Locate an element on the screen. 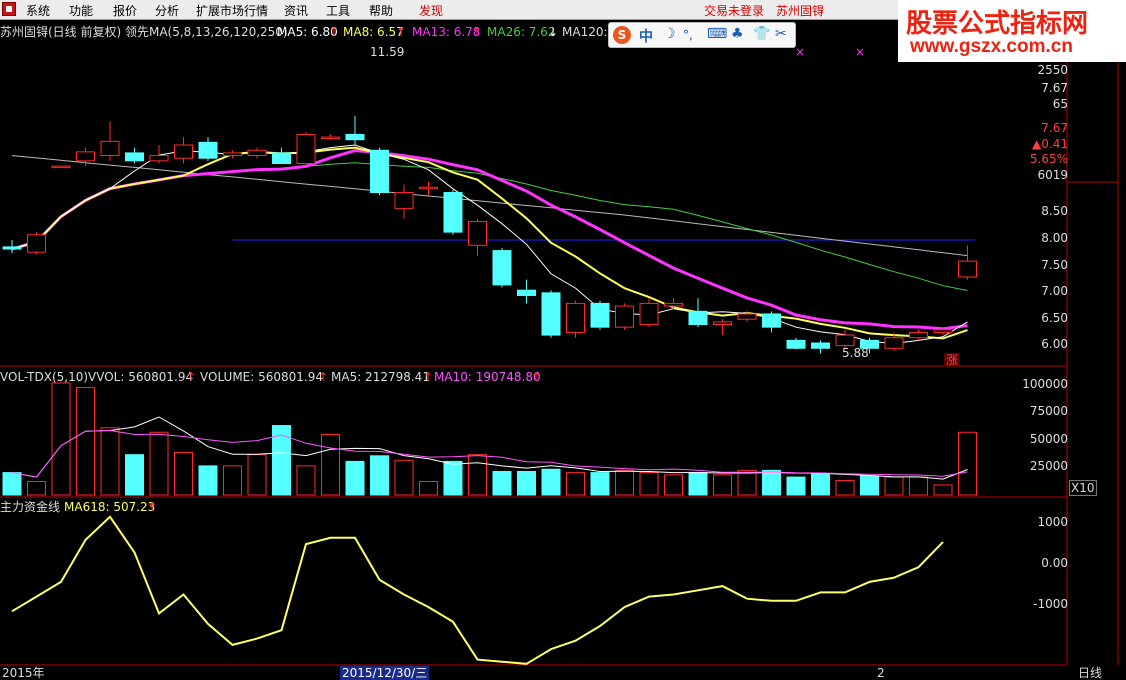 This screenshot has height=680, width=1126. volume-up-arrow-icon: ↑ is located at coordinates (323, 377).